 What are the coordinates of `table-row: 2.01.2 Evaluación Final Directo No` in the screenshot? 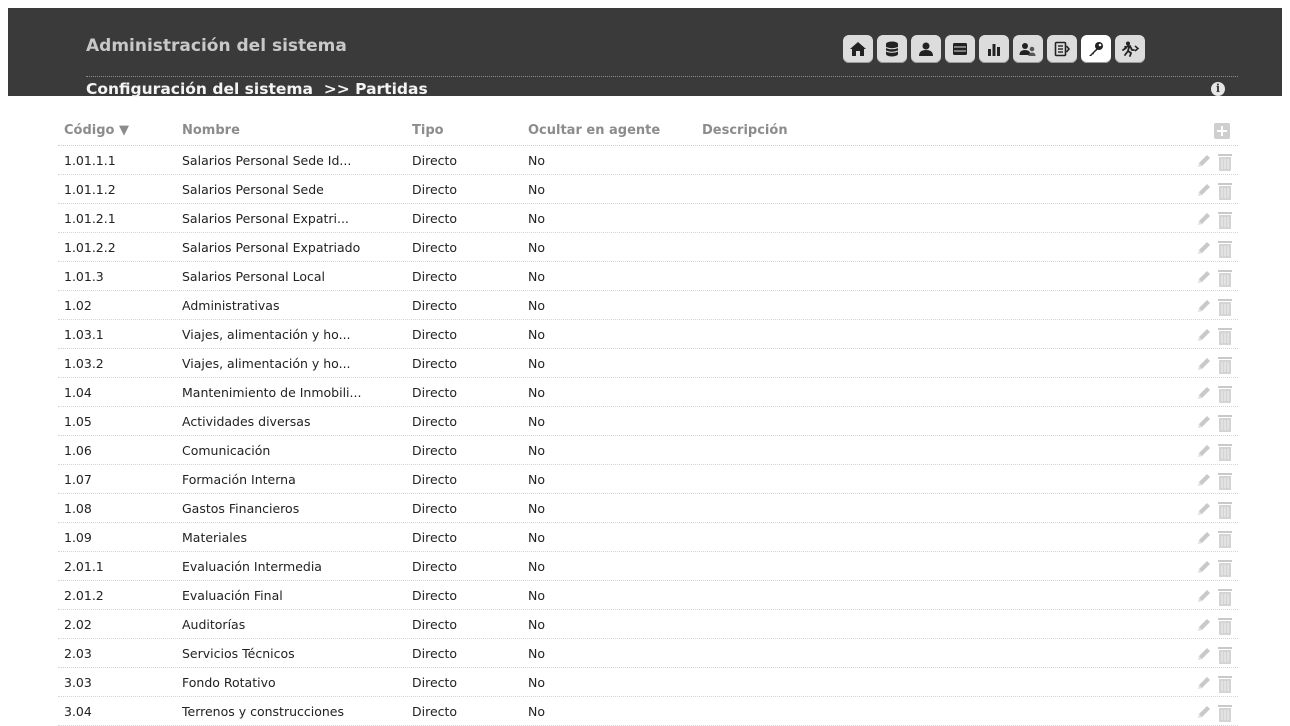 It's located at (648, 595).